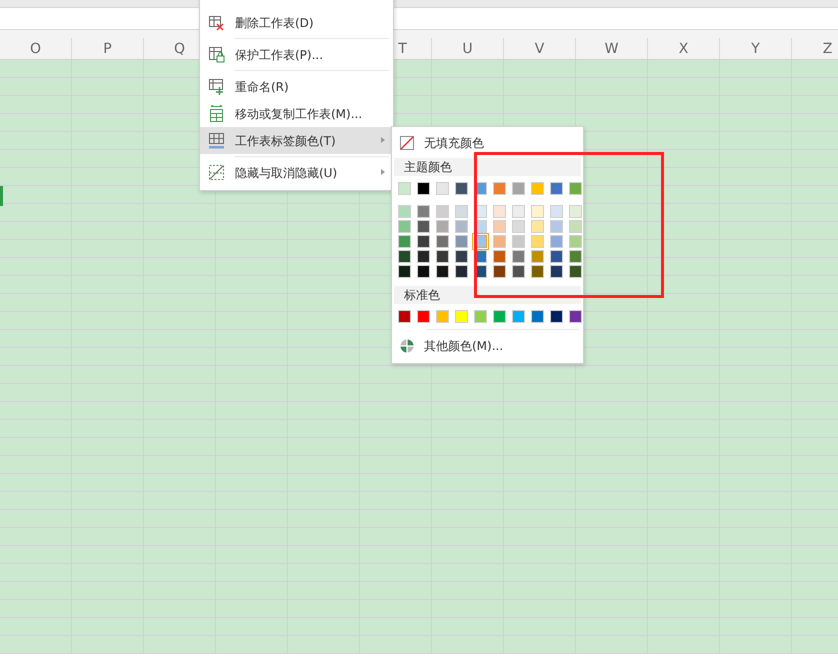 This screenshot has width=838, height=658. Describe the element at coordinates (487, 295) in the screenshot. I see `section-heading: 标准色` at that location.